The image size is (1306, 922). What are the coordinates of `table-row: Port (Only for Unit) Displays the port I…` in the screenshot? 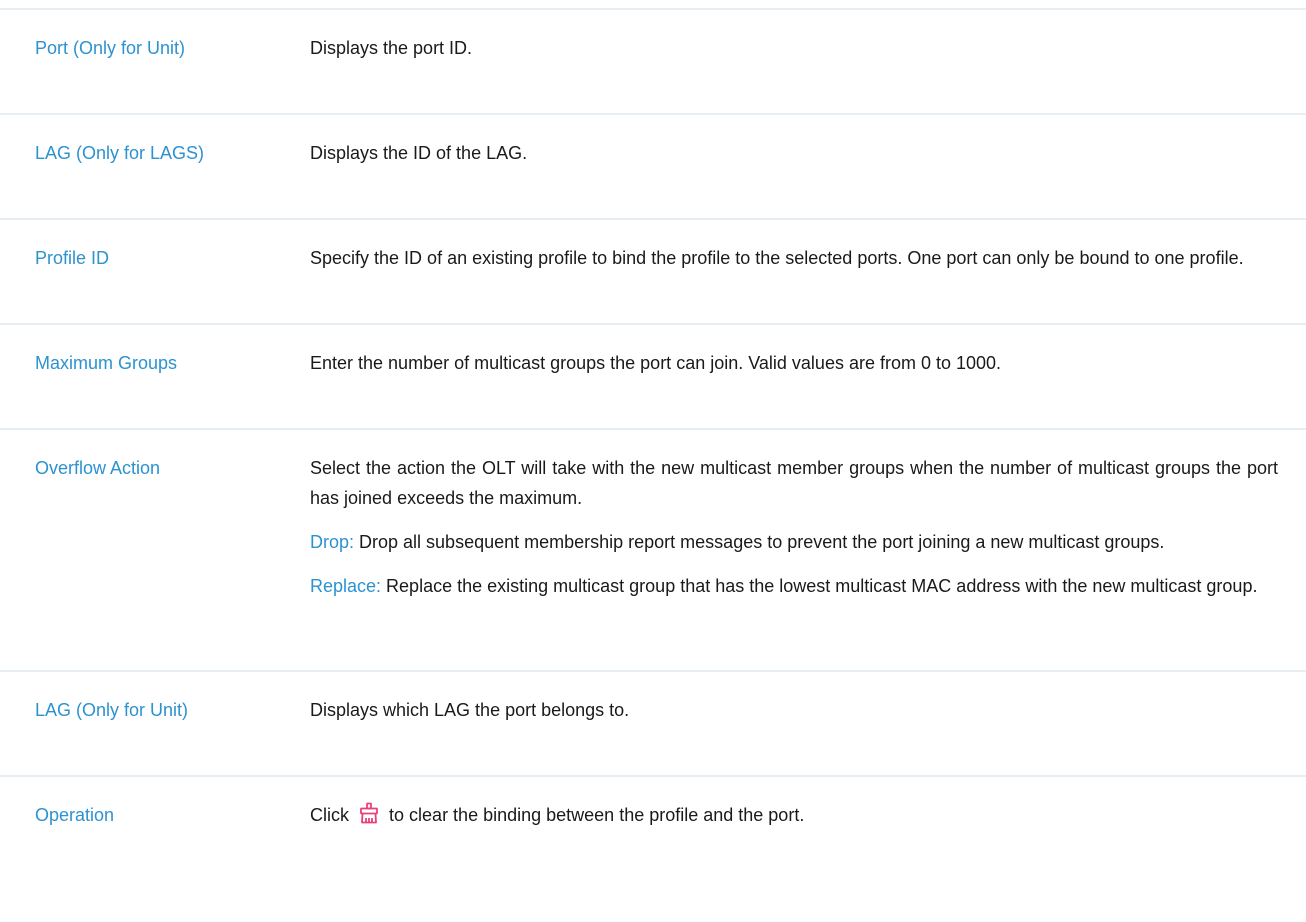 It's located at (653, 60).